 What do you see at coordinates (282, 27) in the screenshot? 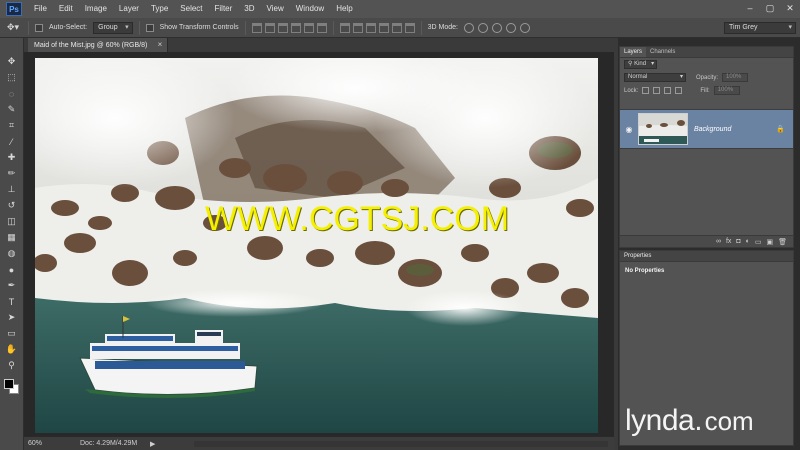
I see `align-bottom-icon` at bounding box center [282, 27].